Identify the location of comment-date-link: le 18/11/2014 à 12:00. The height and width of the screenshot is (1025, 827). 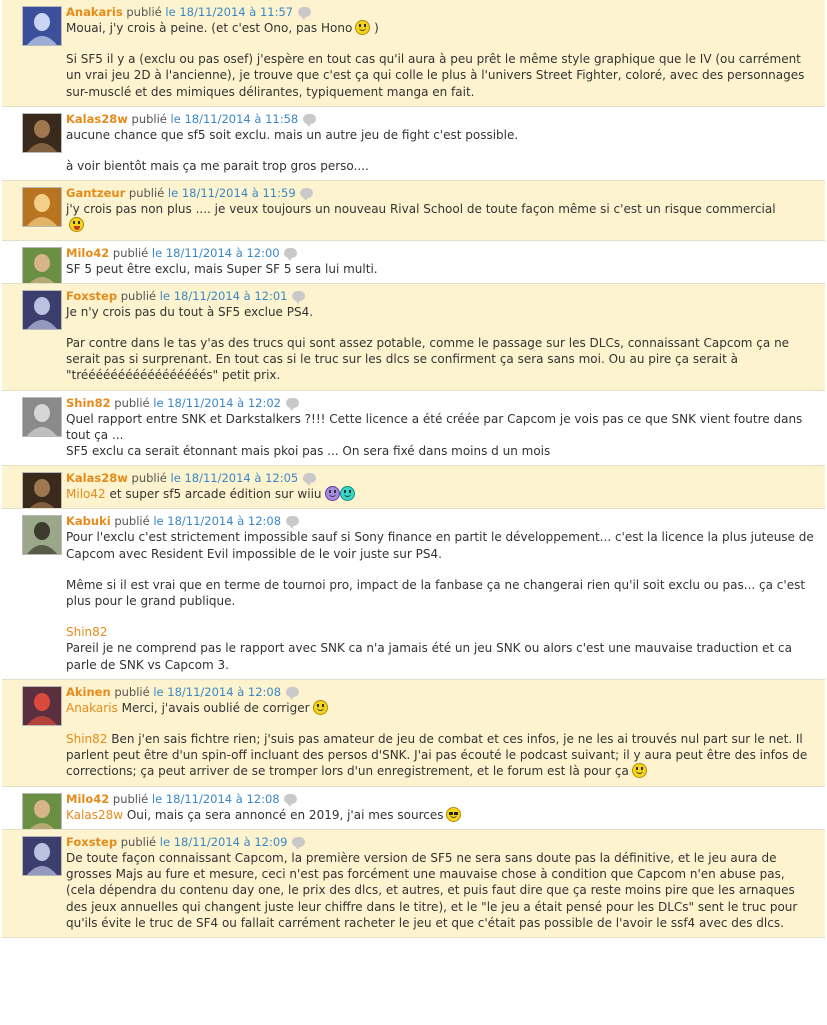
(216, 253).